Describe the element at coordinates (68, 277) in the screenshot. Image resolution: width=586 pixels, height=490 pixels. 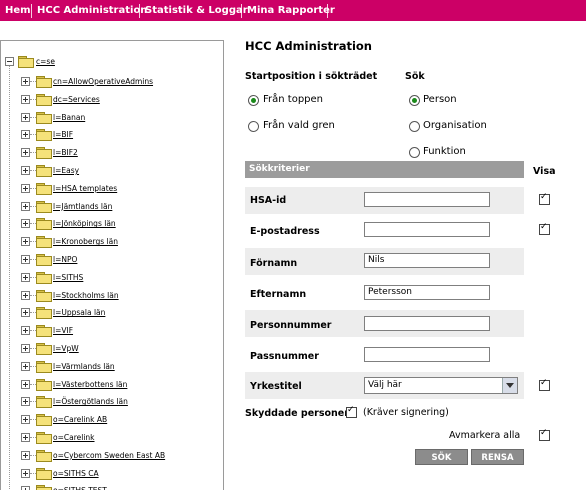
I see `tree-node-label: l=SITHS` at that location.